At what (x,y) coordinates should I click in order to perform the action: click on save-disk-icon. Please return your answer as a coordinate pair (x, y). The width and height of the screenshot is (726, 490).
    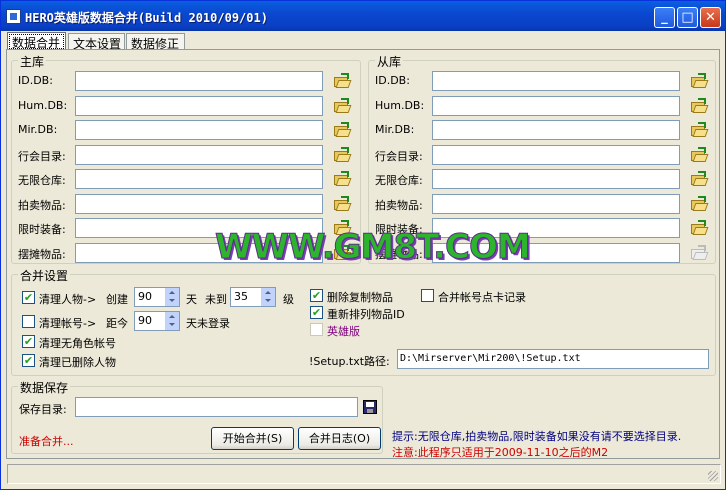
    Looking at the image, I should click on (370, 407).